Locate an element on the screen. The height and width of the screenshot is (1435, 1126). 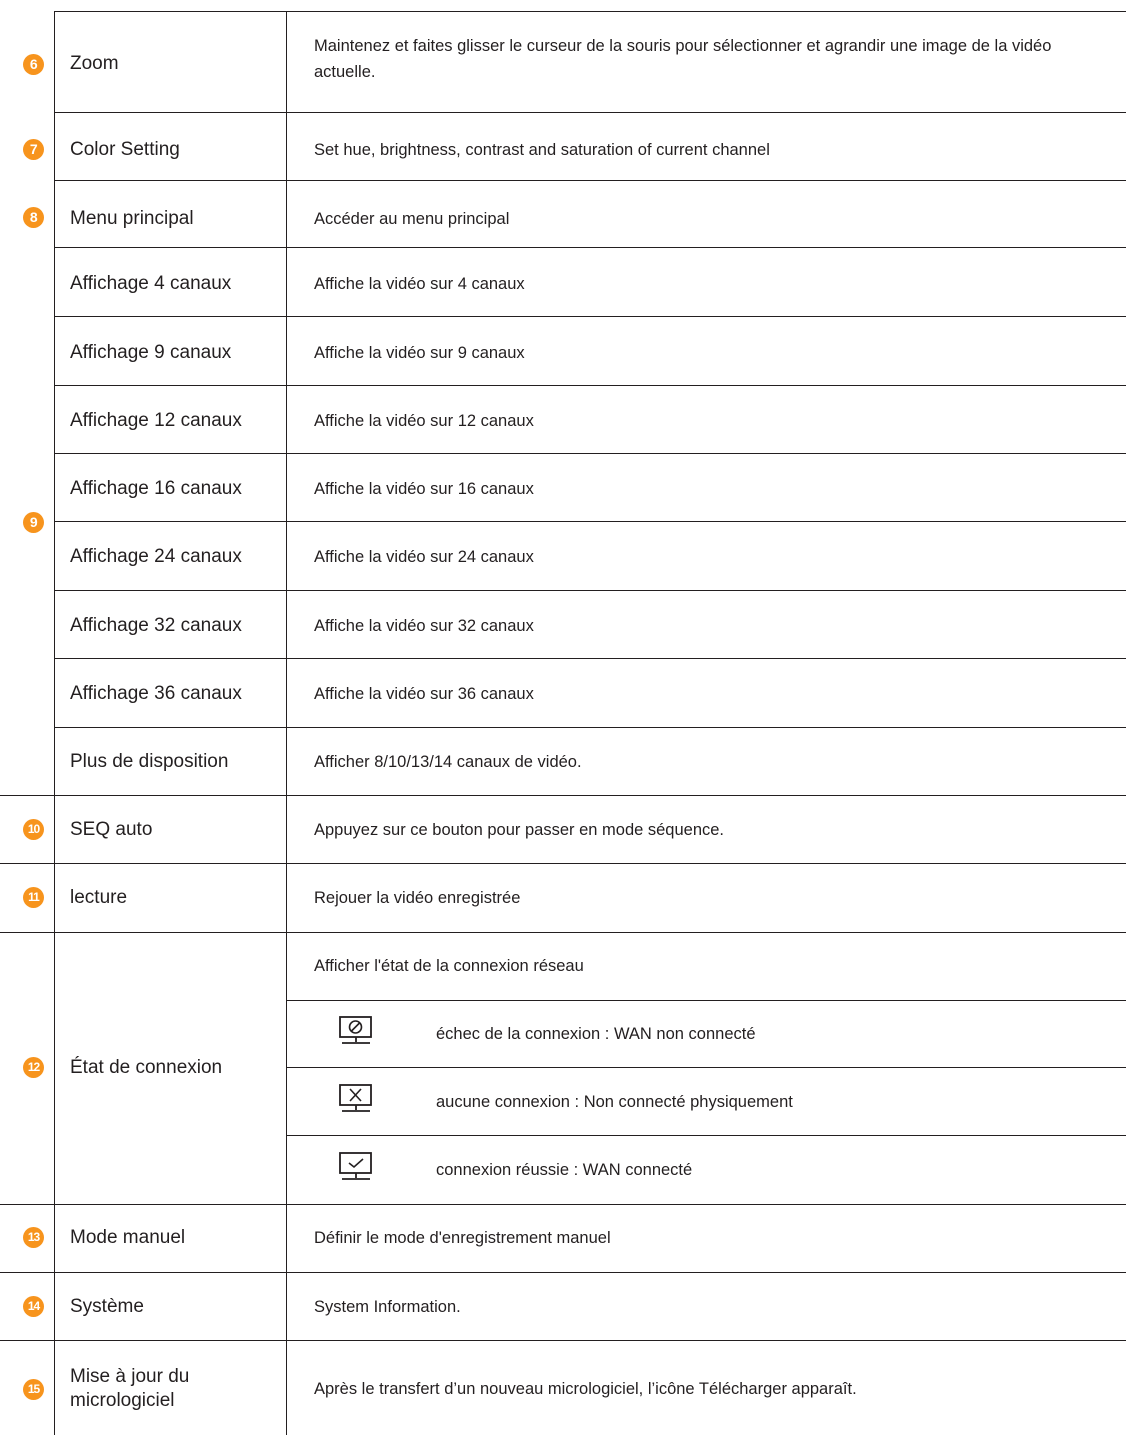
network-connected-icon is located at coordinates (355, 1166).